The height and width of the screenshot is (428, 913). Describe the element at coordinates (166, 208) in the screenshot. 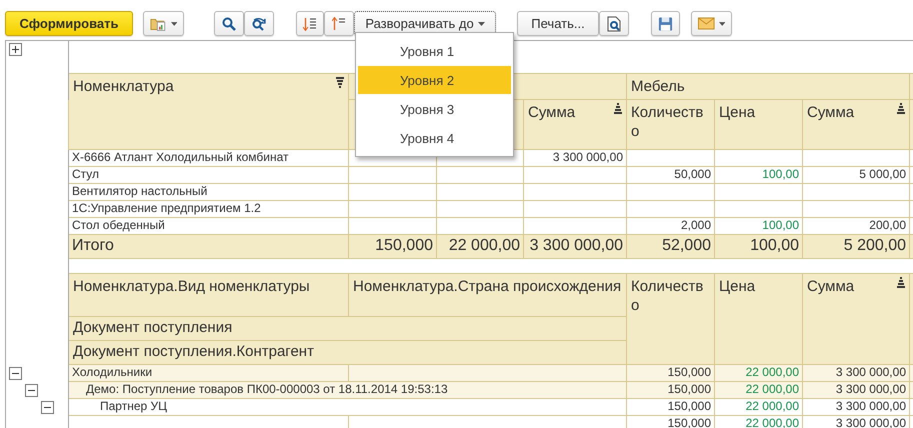

I see `row-label: 1С:Управление предприятием 1.2` at that location.